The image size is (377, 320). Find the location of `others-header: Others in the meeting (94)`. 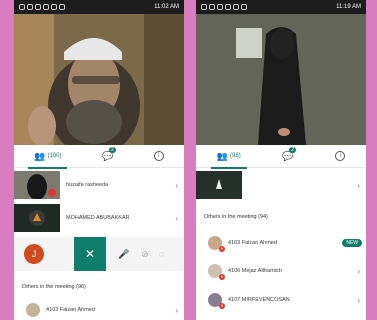

others-header: Others in the meeting (94) is located at coordinates (236, 217).